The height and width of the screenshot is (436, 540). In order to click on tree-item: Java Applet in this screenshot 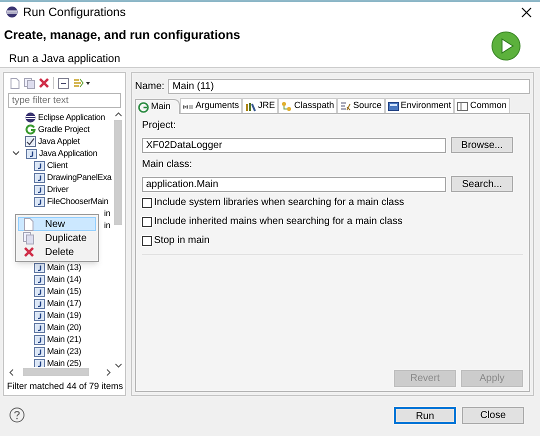, I will do `click(59, 141)`.